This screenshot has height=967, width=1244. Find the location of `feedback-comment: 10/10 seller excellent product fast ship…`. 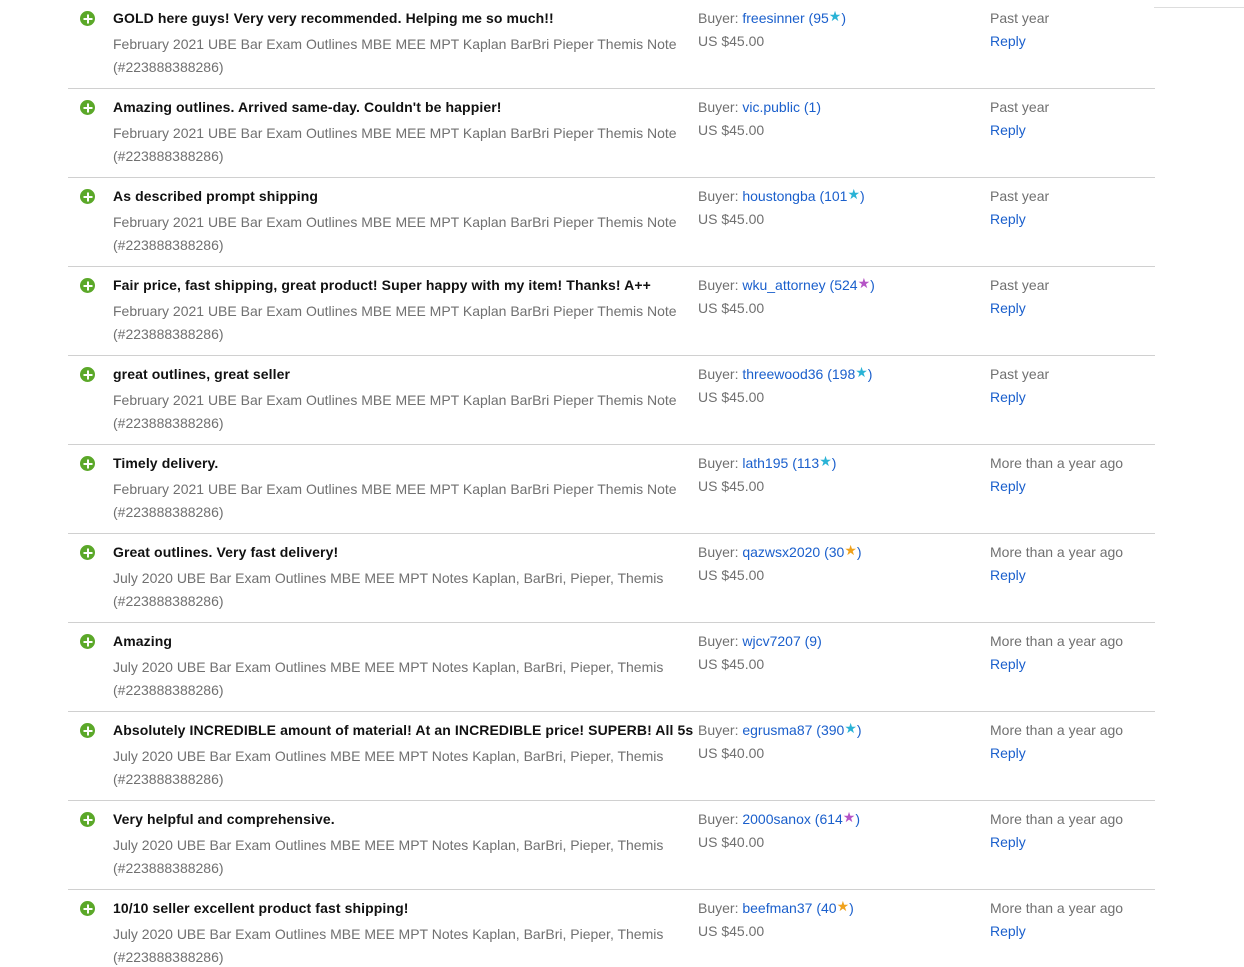

feedback-comment: 10/10 seller excellent product fast ship… is located at coordinates (261, 908).